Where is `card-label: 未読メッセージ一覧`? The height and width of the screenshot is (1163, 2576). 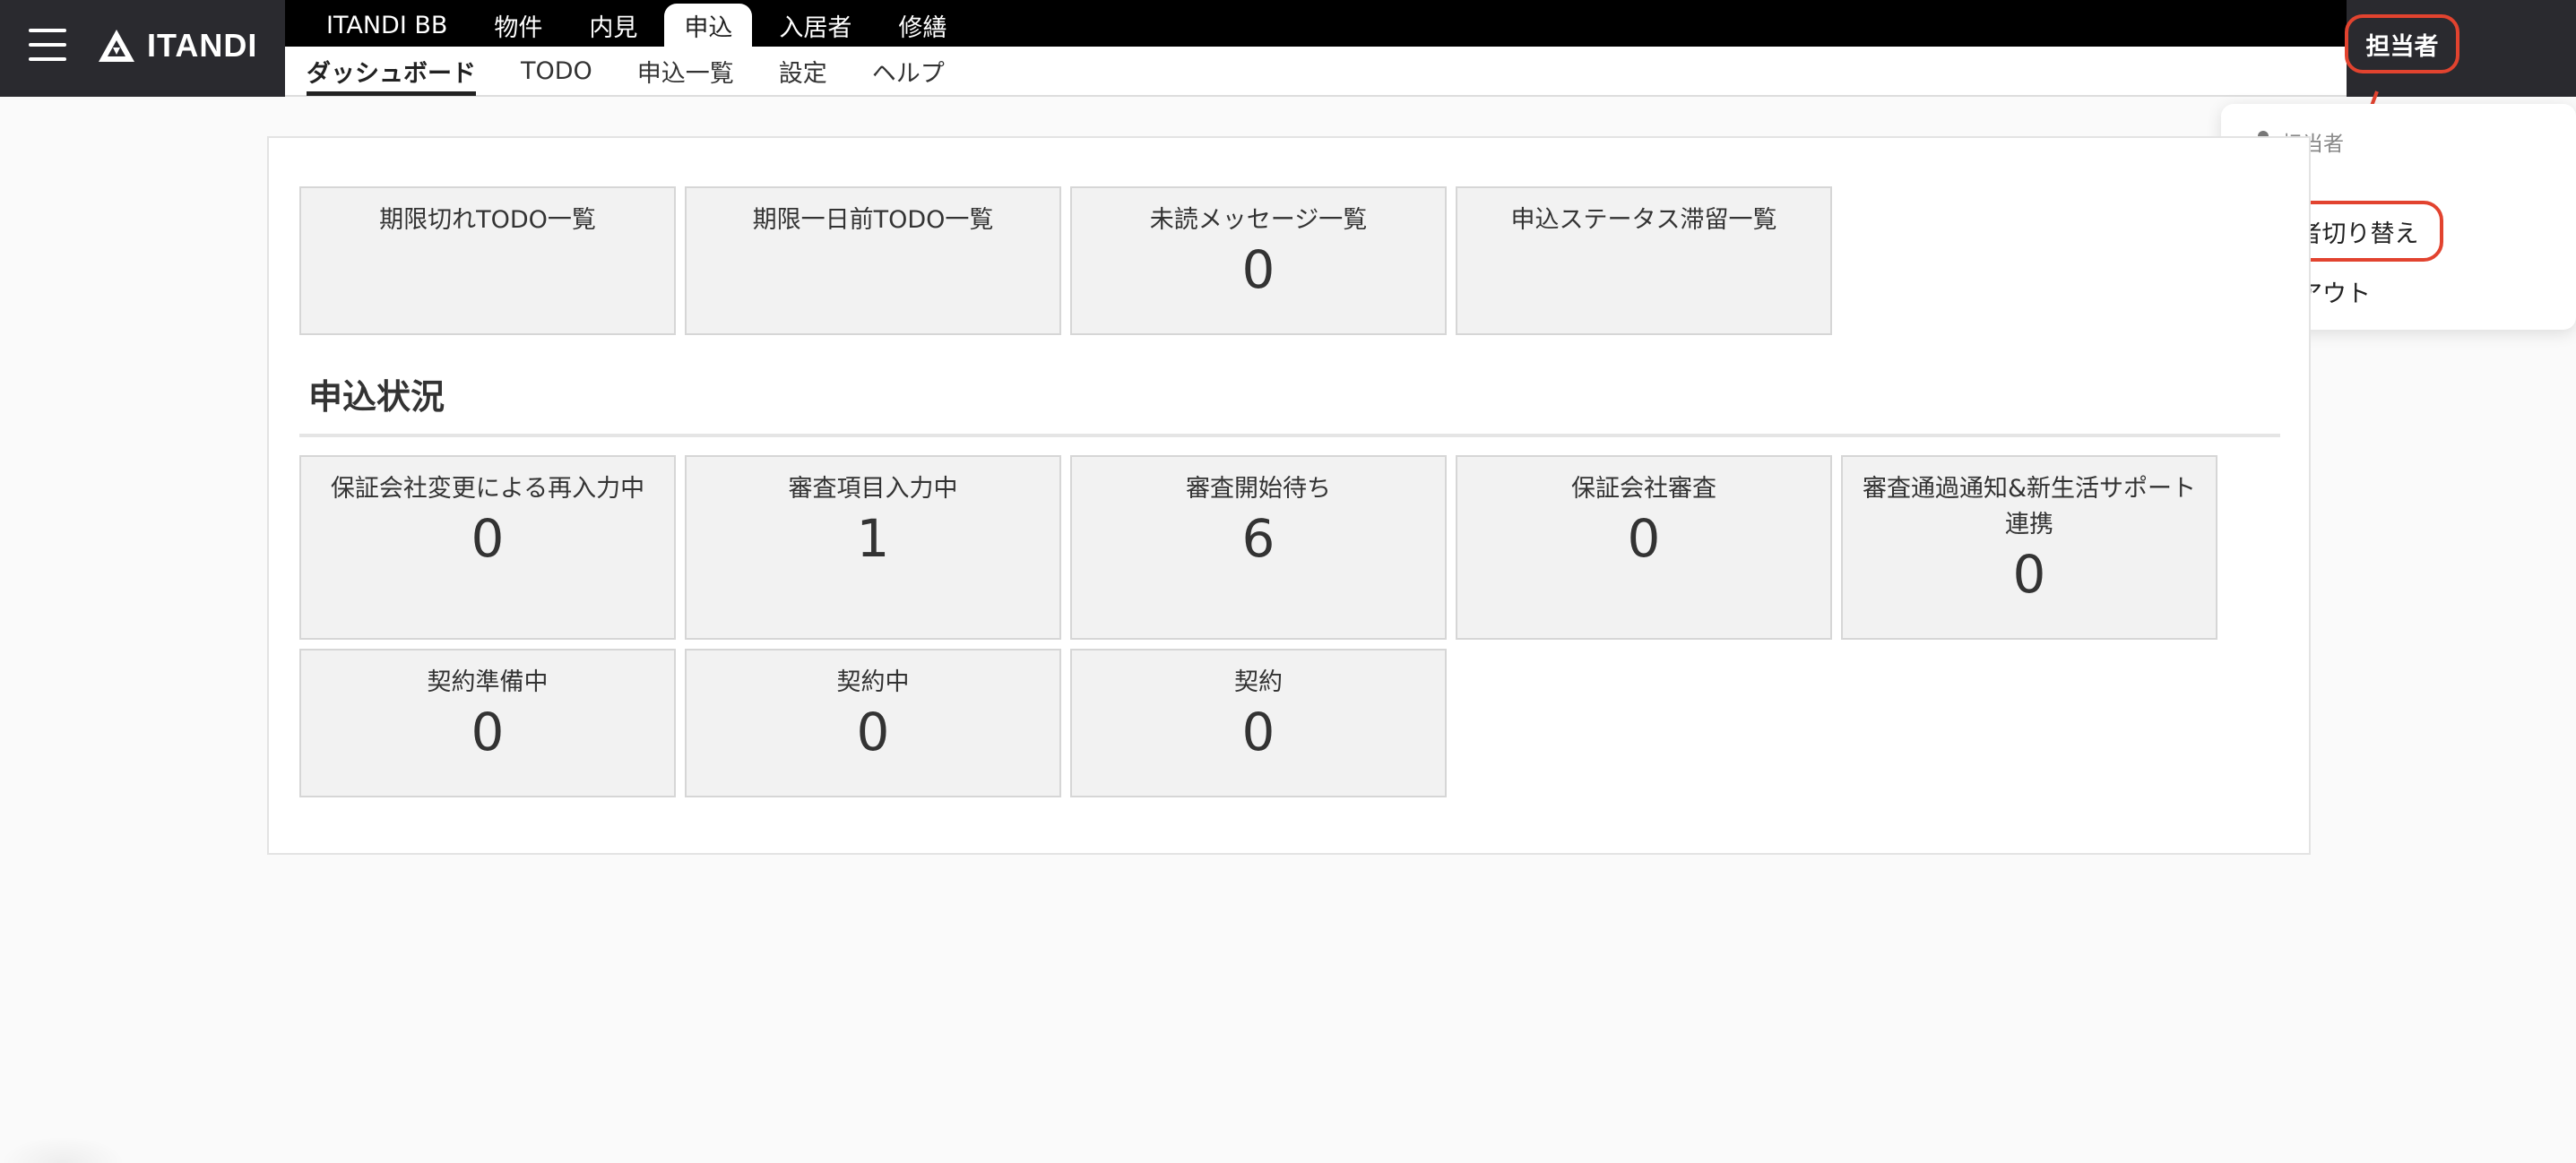 card-label: 未読メッセージ一覧 is located at coordinates (1258, 220).